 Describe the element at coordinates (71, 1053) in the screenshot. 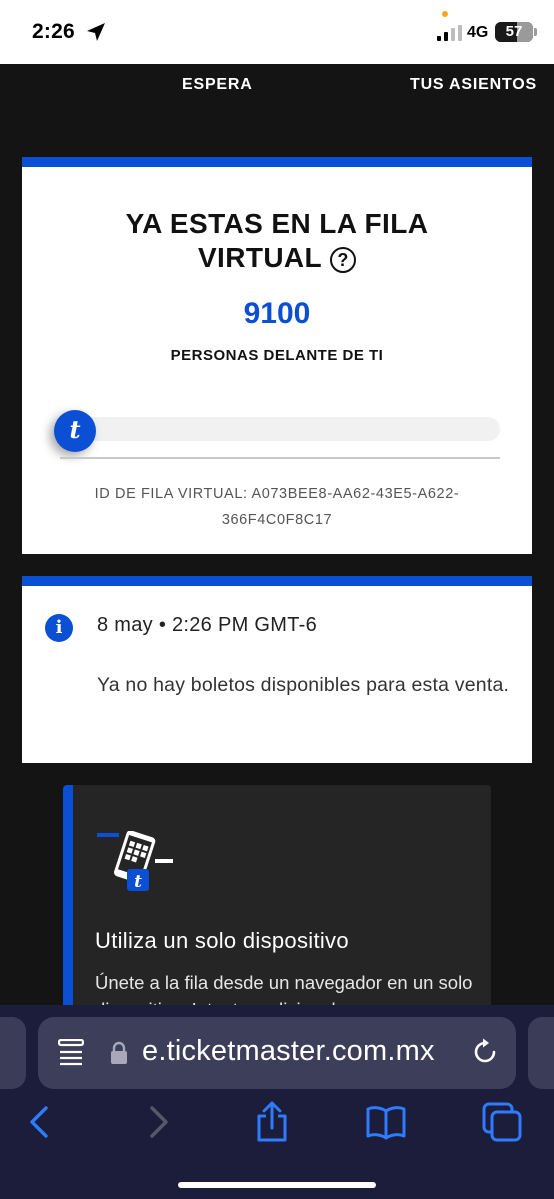

I see `reader-mode-icon` at that location.